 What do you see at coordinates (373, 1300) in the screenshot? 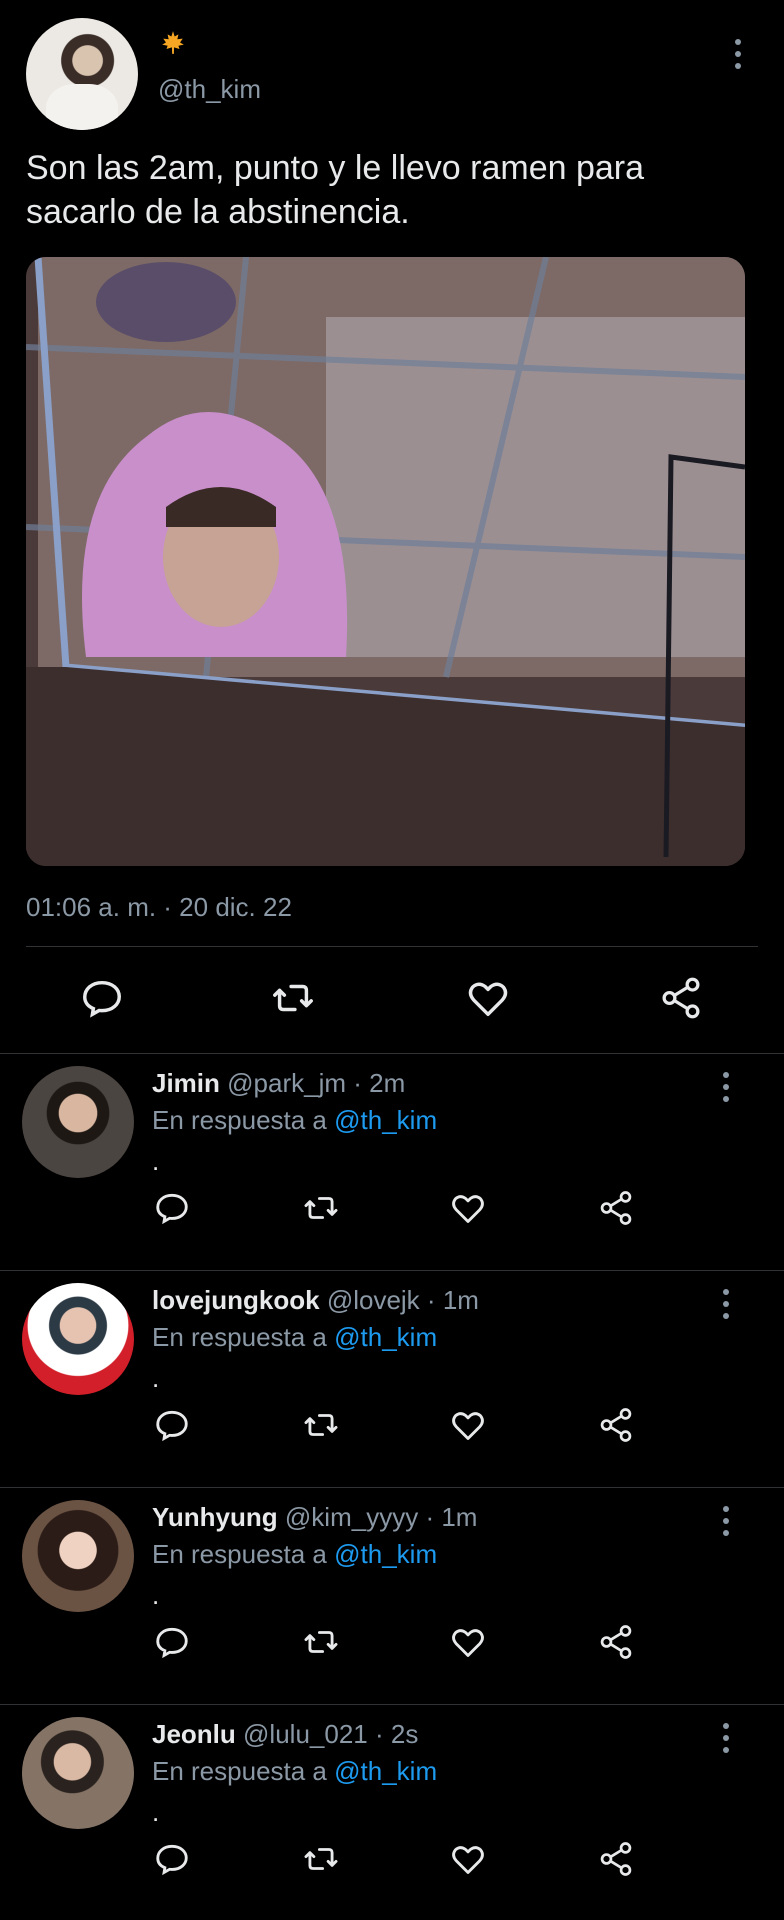
I see `reply-author-handle: @lovejk` at bounding box center [373, 1300].